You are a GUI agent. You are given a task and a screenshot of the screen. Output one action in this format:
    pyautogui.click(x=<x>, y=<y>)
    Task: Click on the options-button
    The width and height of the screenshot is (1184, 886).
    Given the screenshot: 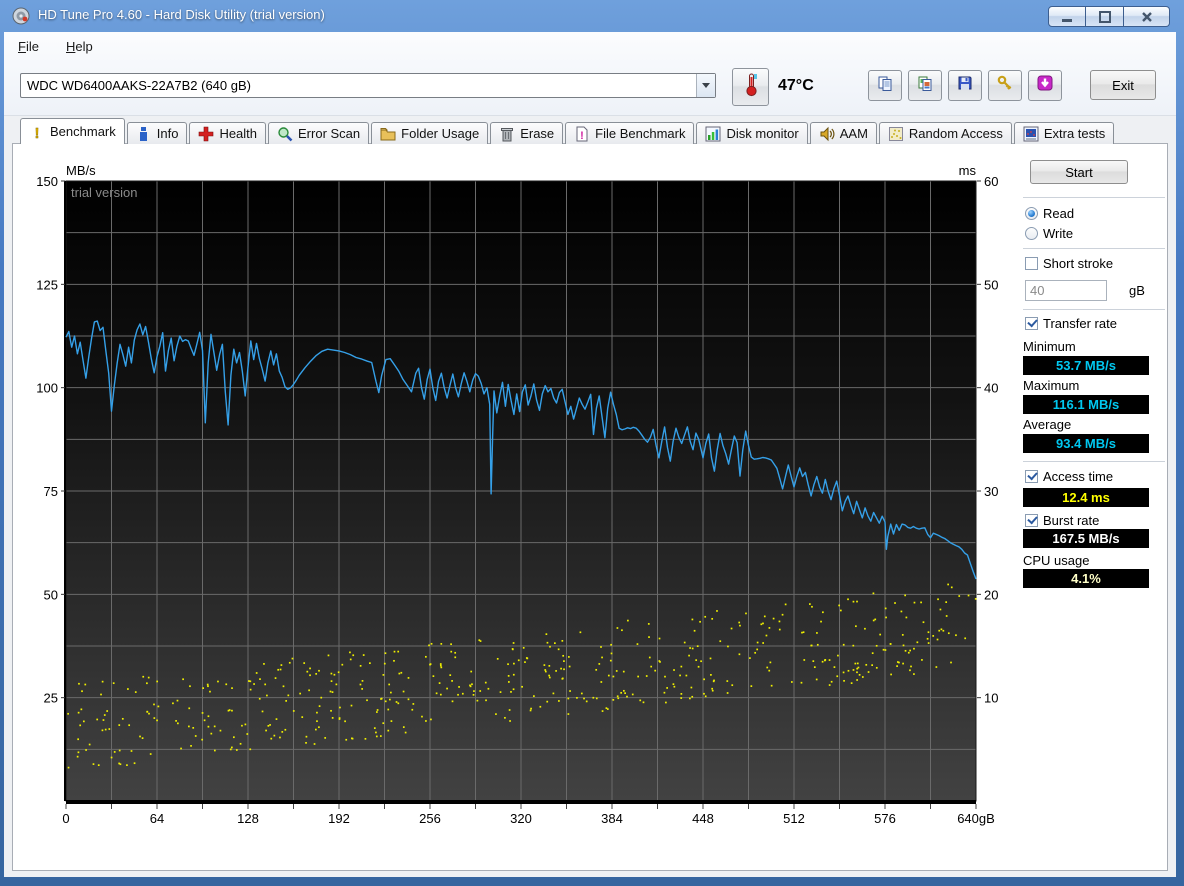 What is the action you would take?
    pyautogui.click(x=1005, y=85)
    